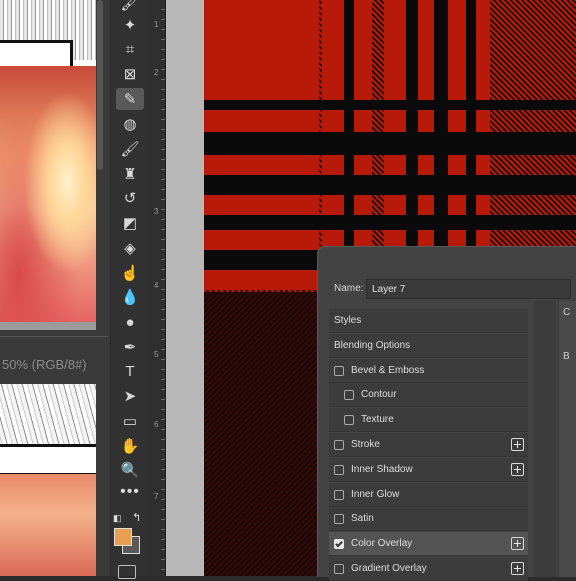 The width and height of the screenshot is (576, 581). Describe the element at coordinates (130, 248) in the screenshot. I see `paint-bucket-icon: ◈` at that location.